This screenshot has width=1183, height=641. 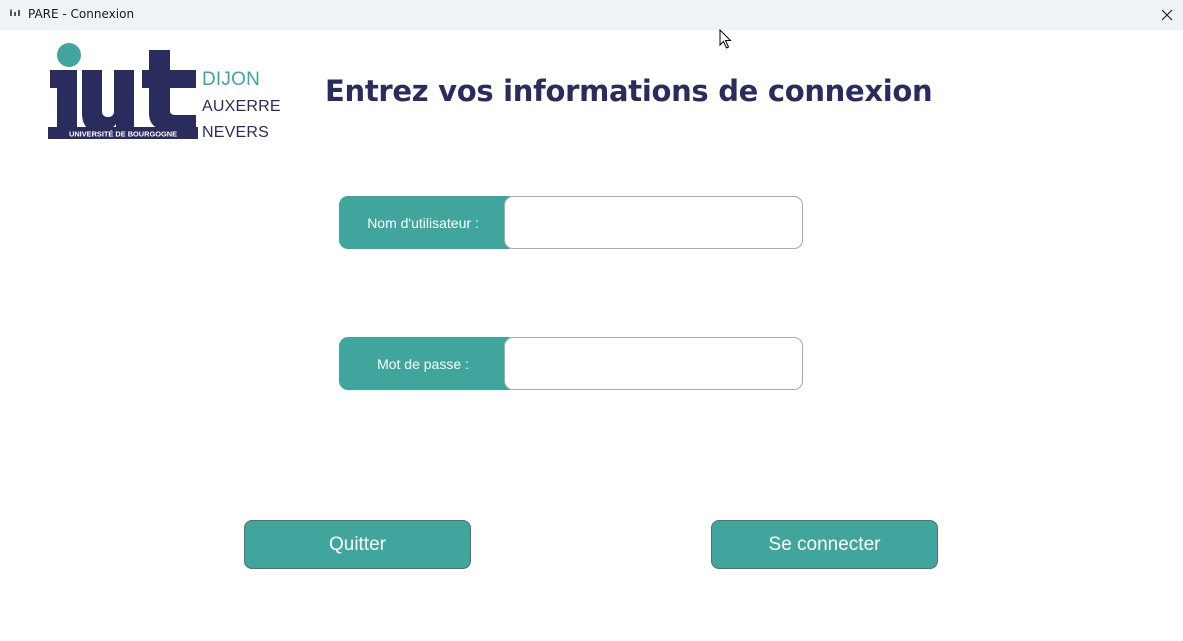 What do you see at coordinates (241, 106) in the screenshot?
I see `logo-city-auxerre: AUXERRE` at bounding box center [241, 106].